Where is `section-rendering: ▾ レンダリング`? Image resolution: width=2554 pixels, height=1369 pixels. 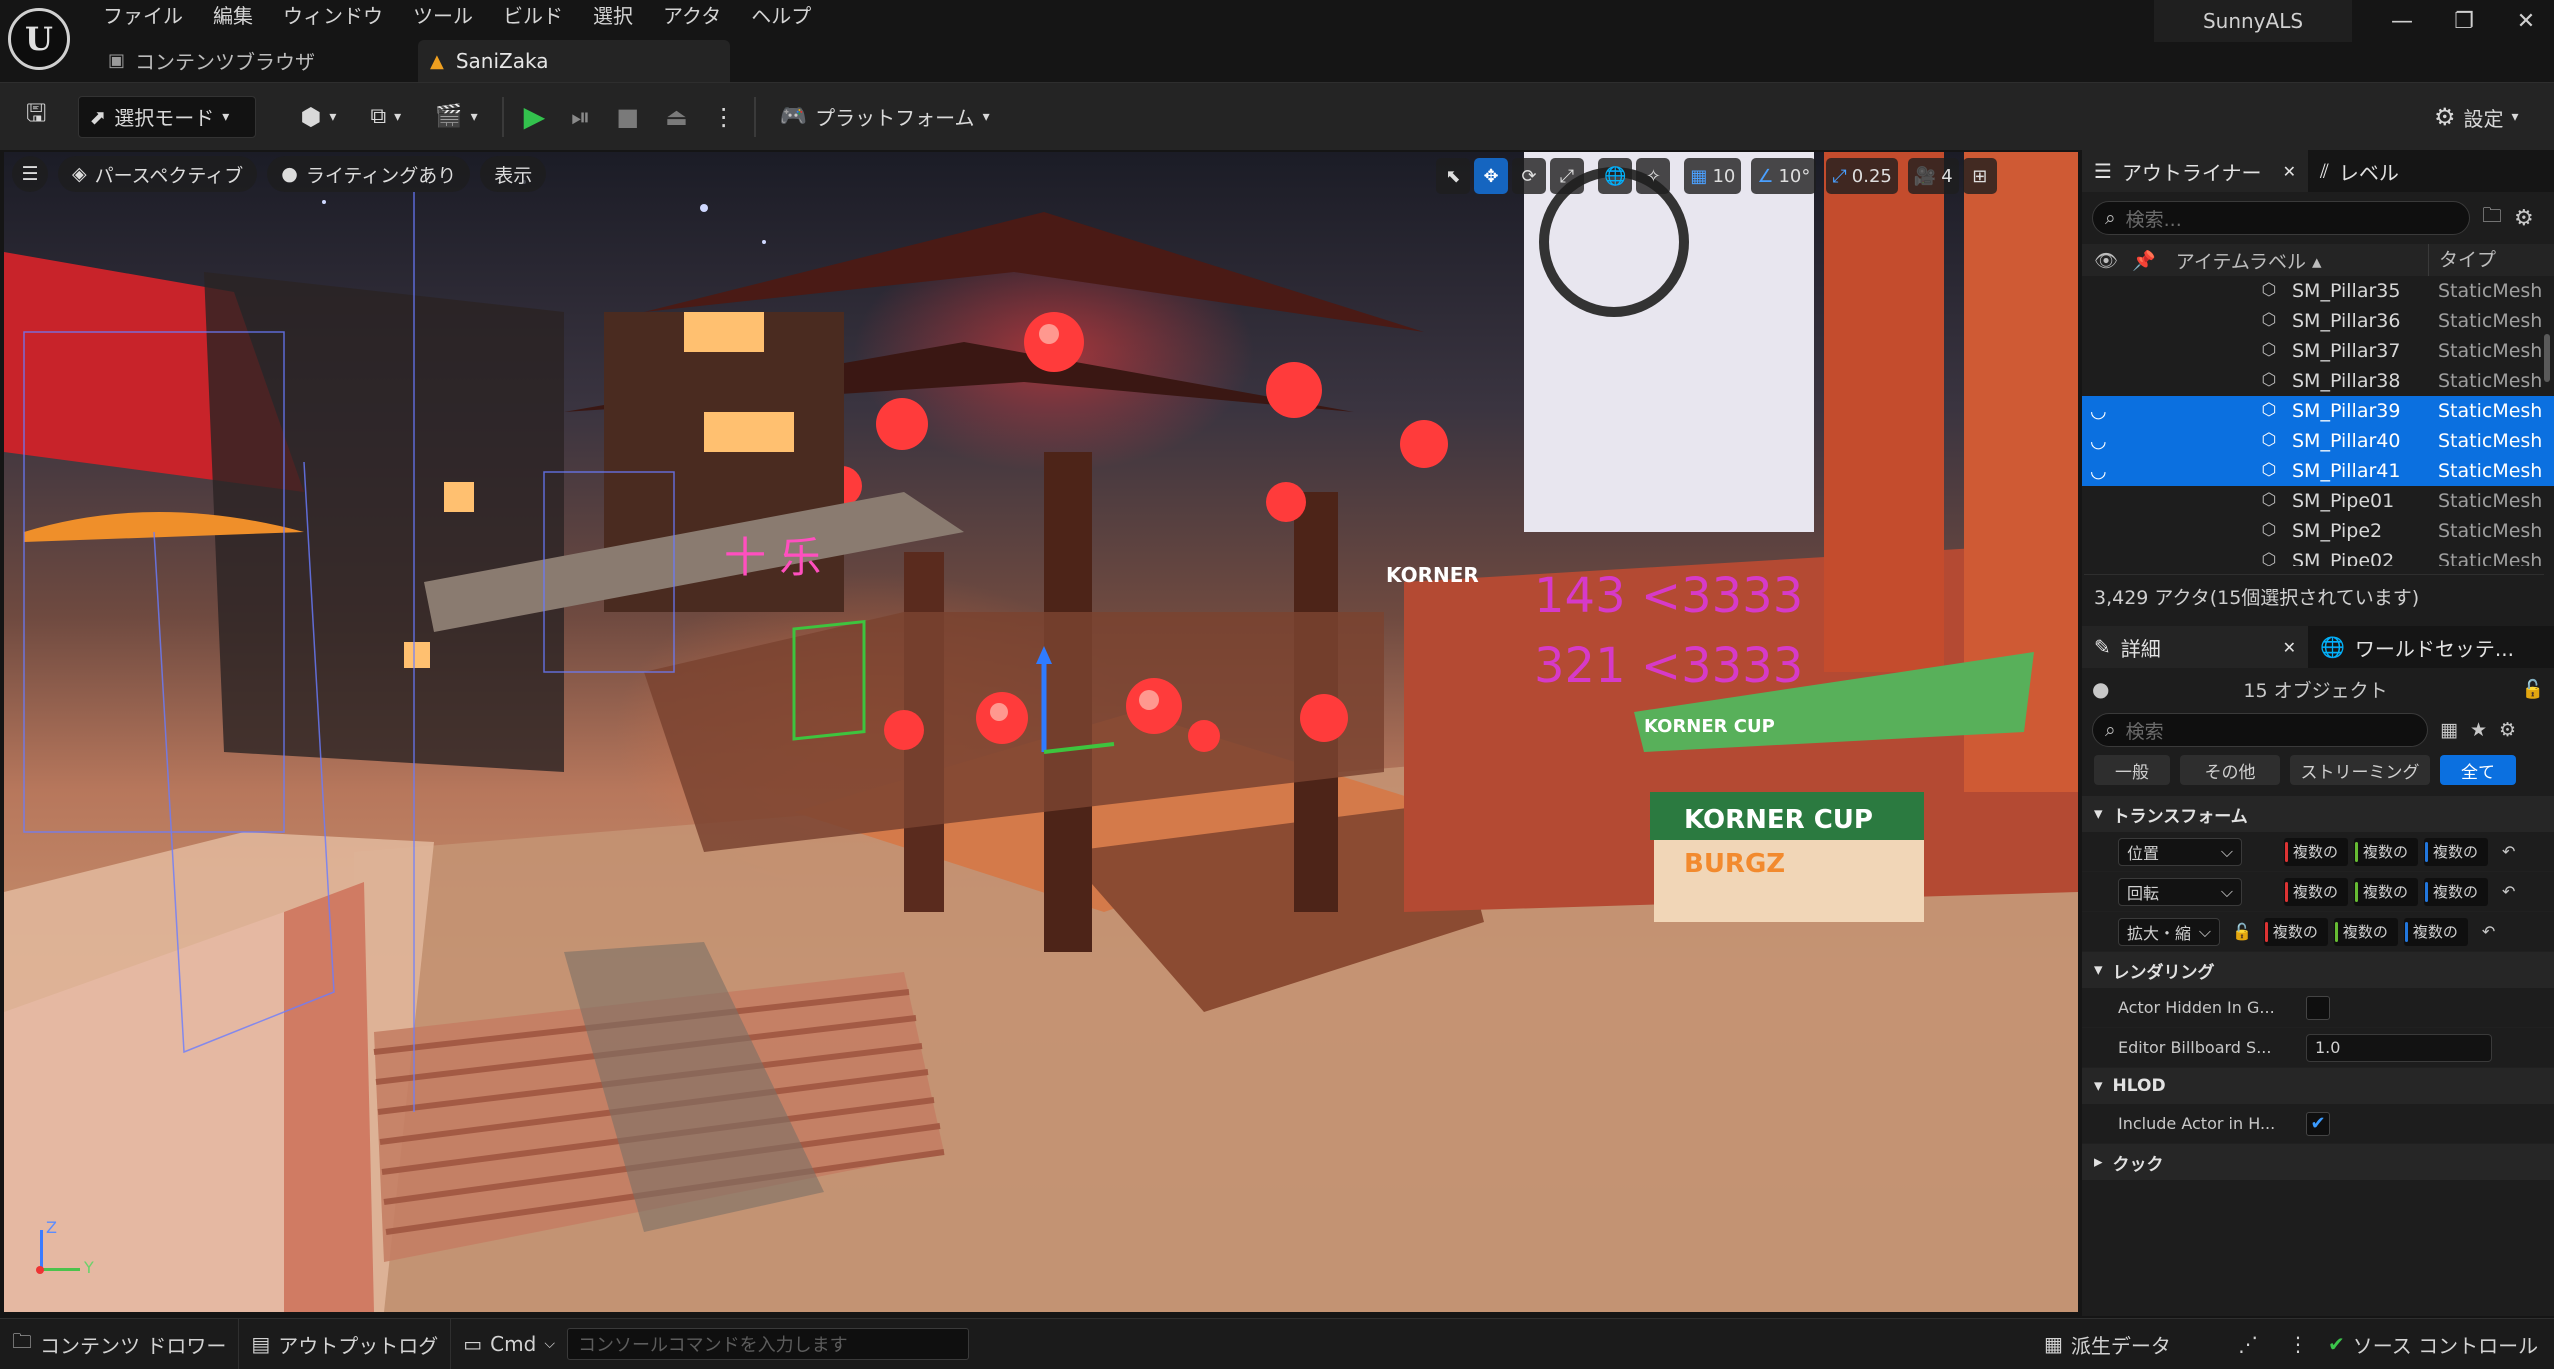 section-rendering: ▾ レンダリング is located at coordinates (2318, 970).